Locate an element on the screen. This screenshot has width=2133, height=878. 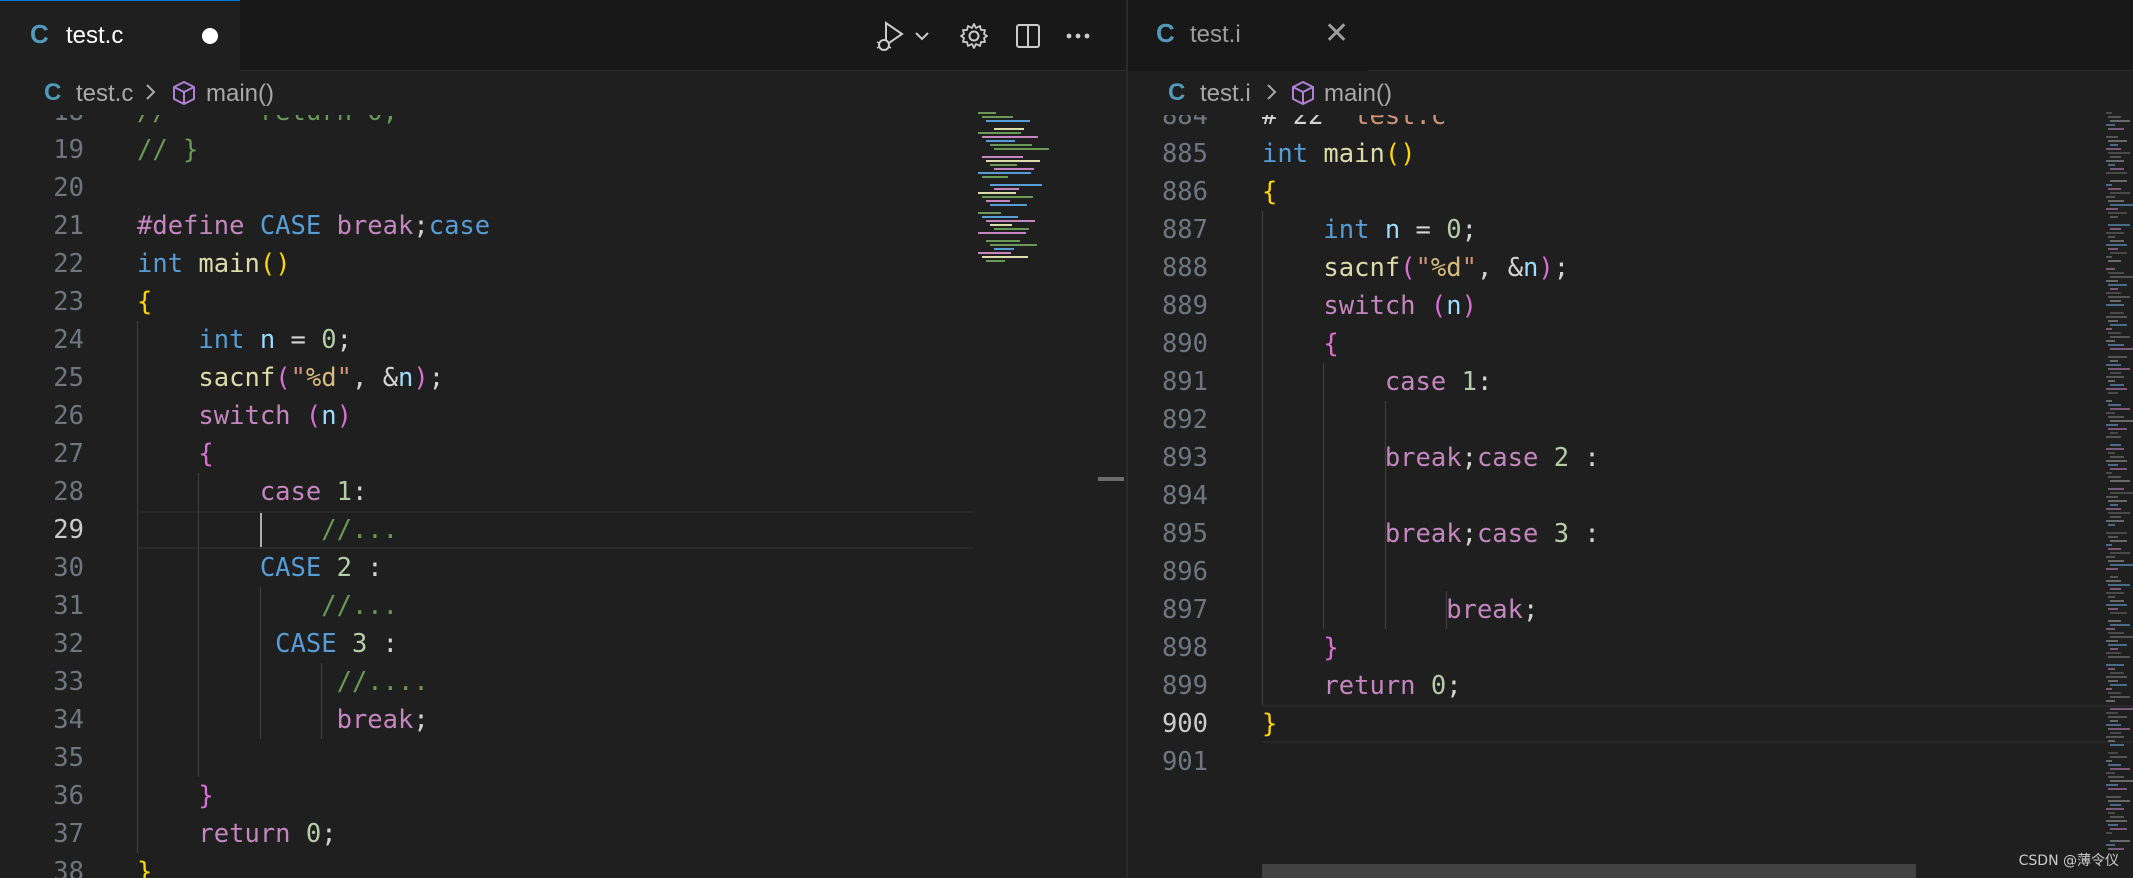
gear-icon is located at coordinates (974, 36).